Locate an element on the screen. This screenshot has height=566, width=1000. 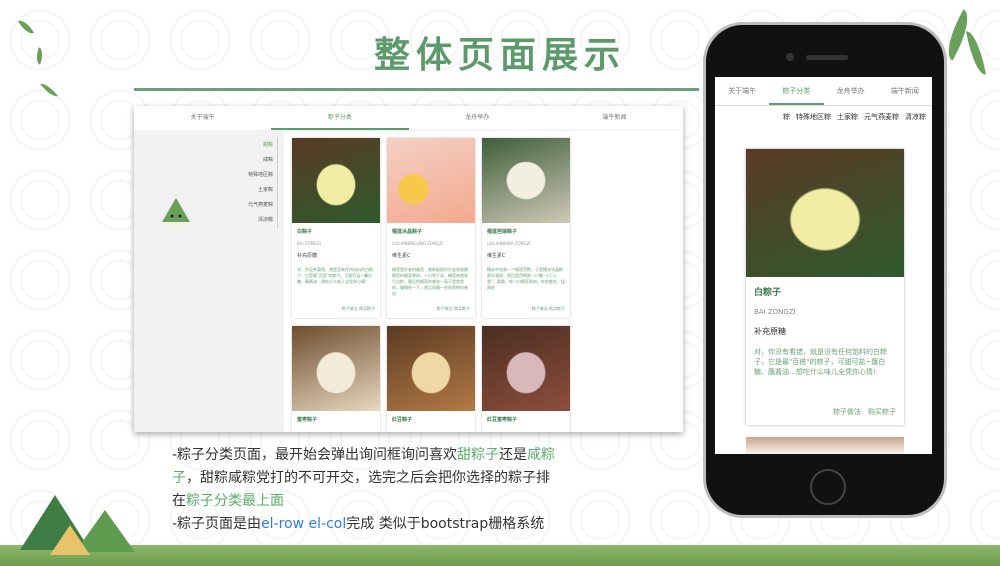
caption-text: ，甜粽咸粽党打的不可开交，选完之后会把你选择的粽子排 is located at coordinates (368, 478).